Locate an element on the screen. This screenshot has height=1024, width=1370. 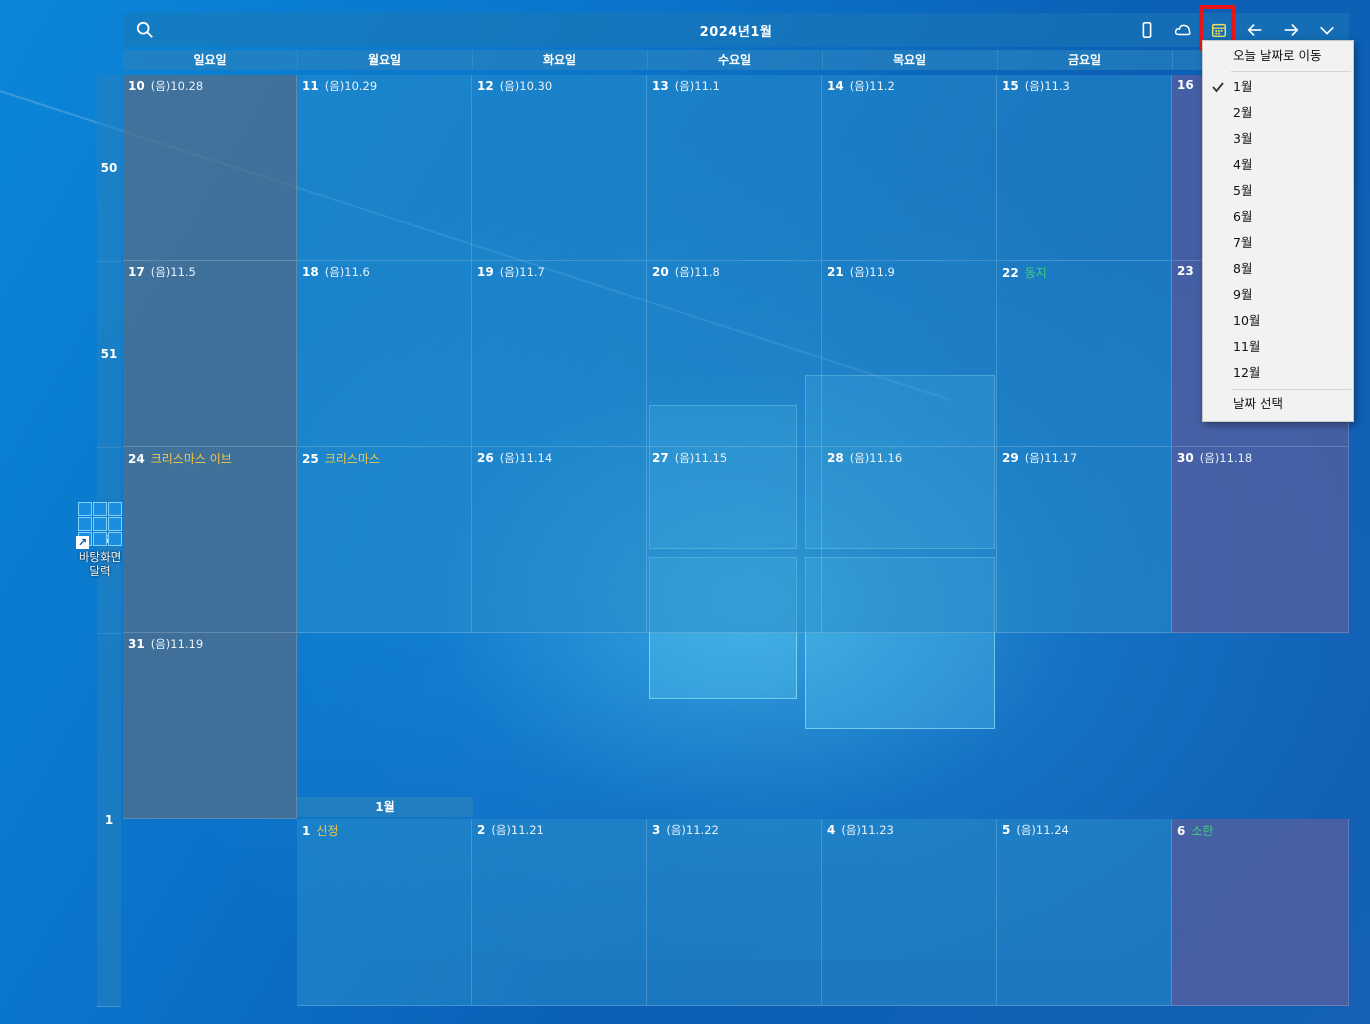
menu-item-month: 5월 is located at coordinates (1242, 191).